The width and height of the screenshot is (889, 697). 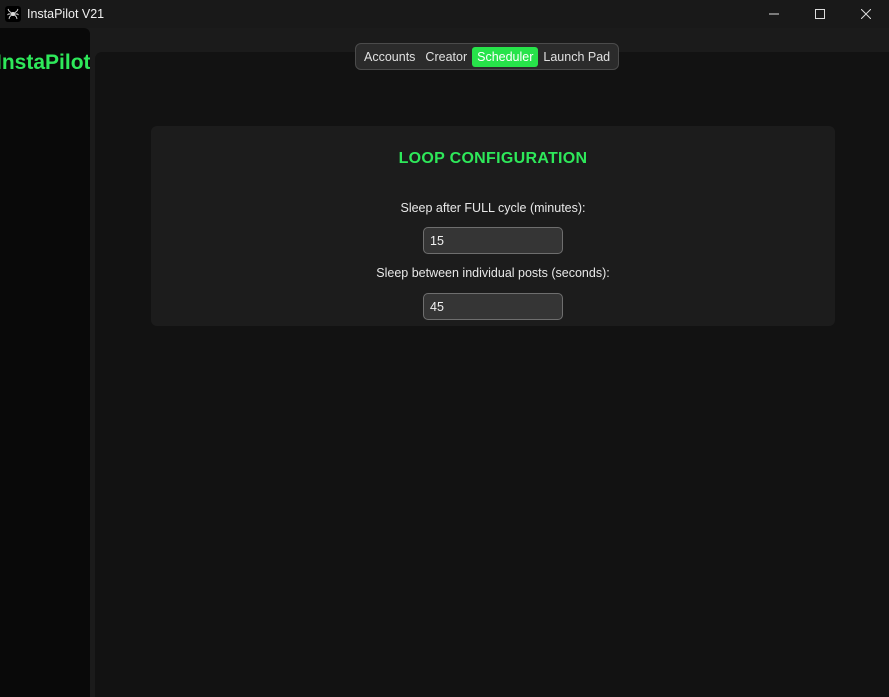 What do you see at coordinates (505, 56) in the screenshot?
I see `tab-scheduler: Scheduler` at bounding box center [505, 56].